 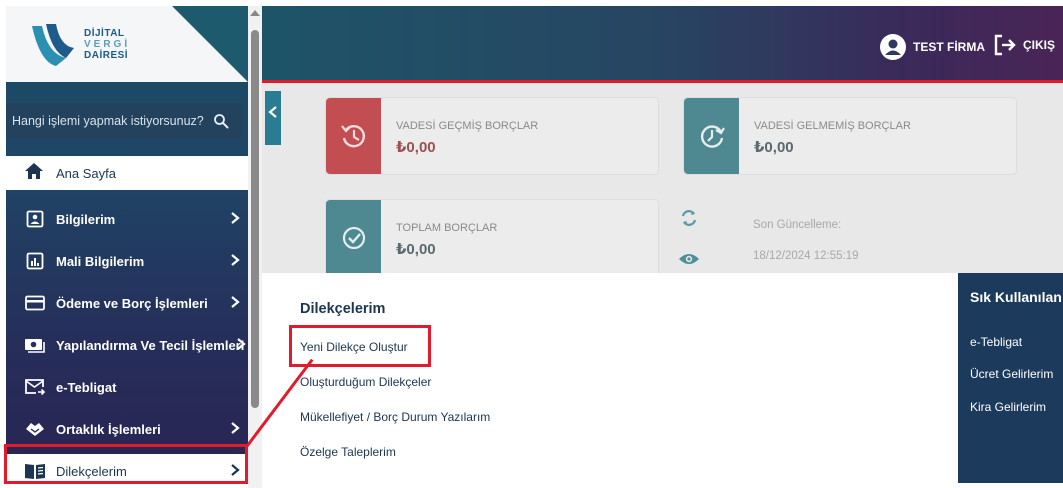 I want to click on sidebar-item-label: Mali Bilgilerim, so click(x=100, y=261).